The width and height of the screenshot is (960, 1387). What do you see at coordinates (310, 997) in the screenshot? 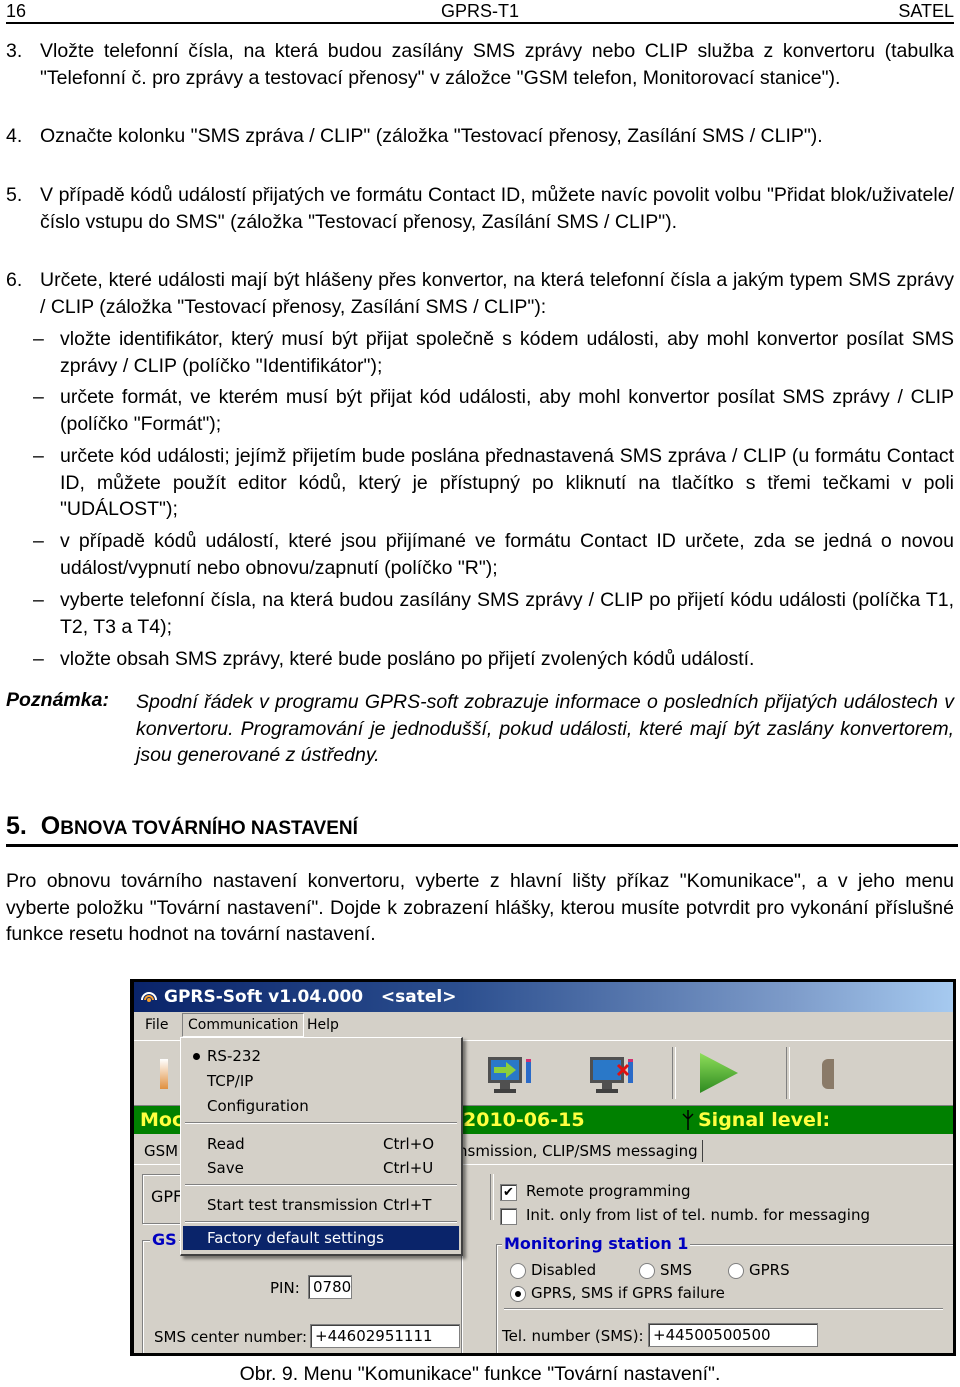
I see `window-title: GPRS-Soft v1.04.000 <satel>` at bounding box center [310, 997].